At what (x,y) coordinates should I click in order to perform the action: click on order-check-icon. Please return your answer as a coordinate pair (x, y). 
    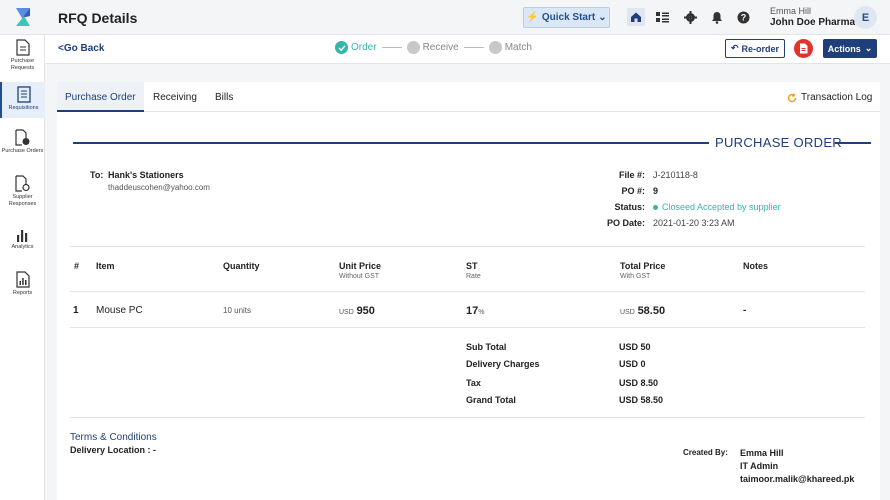
    Looking at the image, I should click on (22, 137).